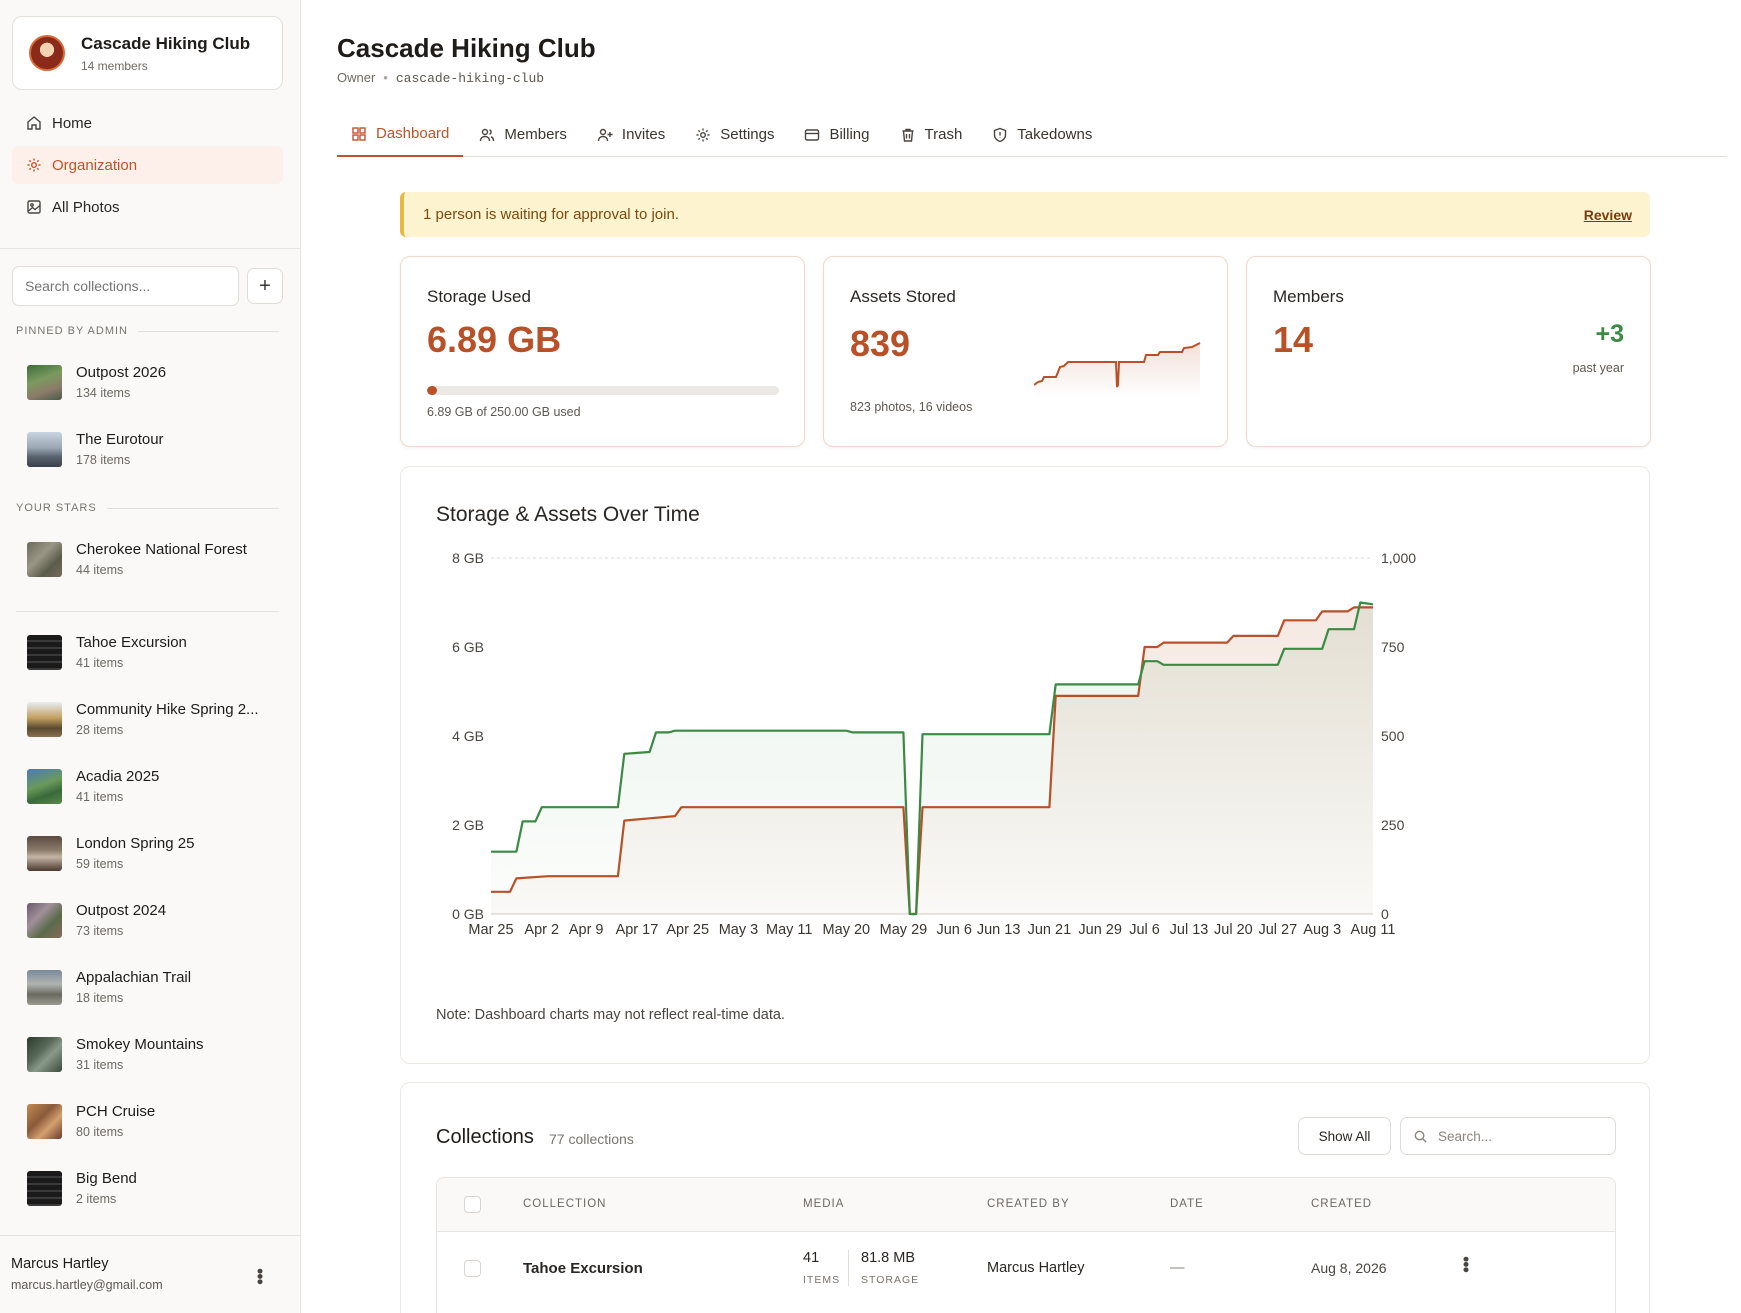  I want to click on add-collection-button: +, so click(265, 286).